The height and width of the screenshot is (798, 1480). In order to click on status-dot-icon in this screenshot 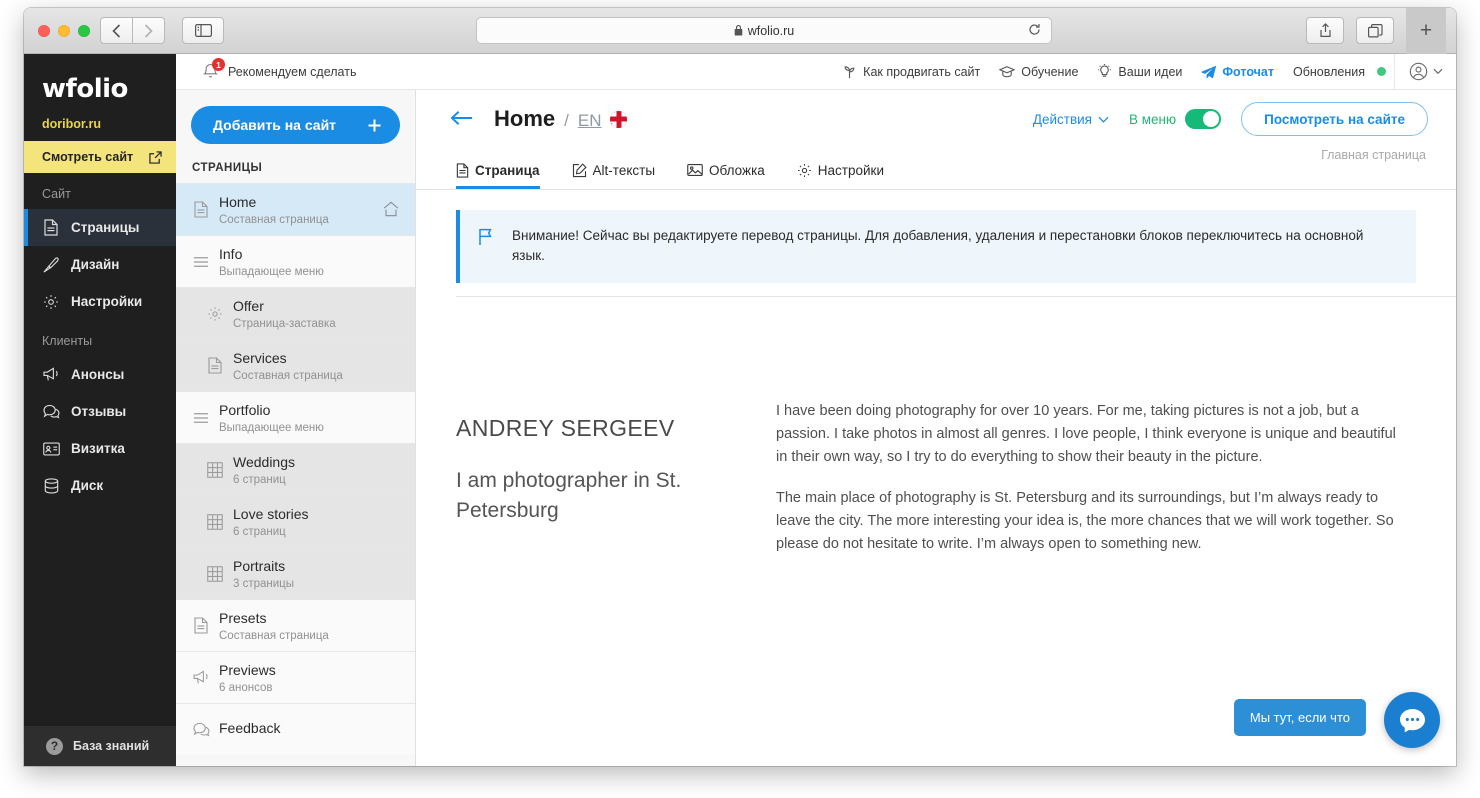, I will do `click(1381, 71)`.